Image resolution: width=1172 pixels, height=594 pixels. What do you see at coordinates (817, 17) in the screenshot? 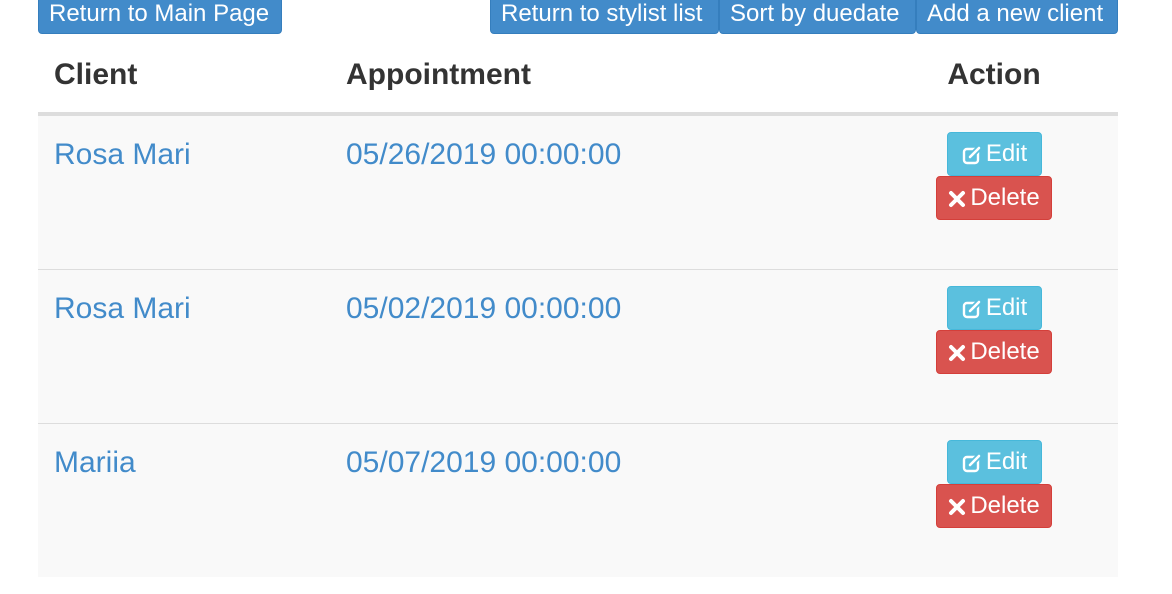
I see `sort-by-duedate-button: Sort by duedate` at bounding box center [817, 17].